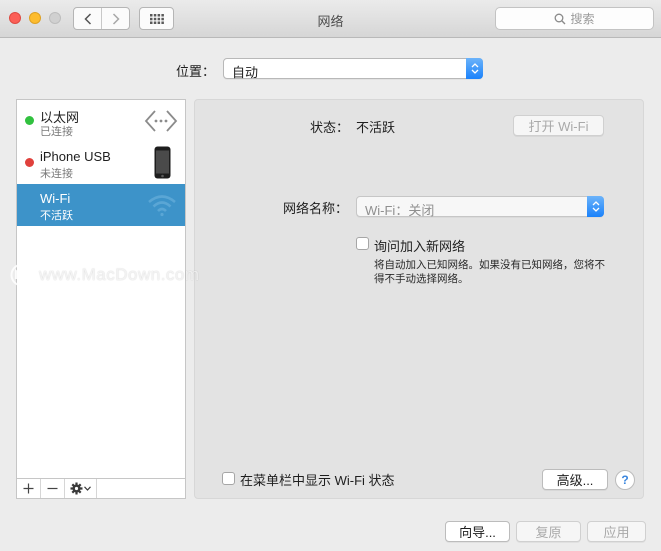 The height and width of the screenshot is (551, 661). What do you see at coordinates (330, 19) in the screenshot?
I see `title-bar: 网络 搜索` at bounding box center [330, 19].